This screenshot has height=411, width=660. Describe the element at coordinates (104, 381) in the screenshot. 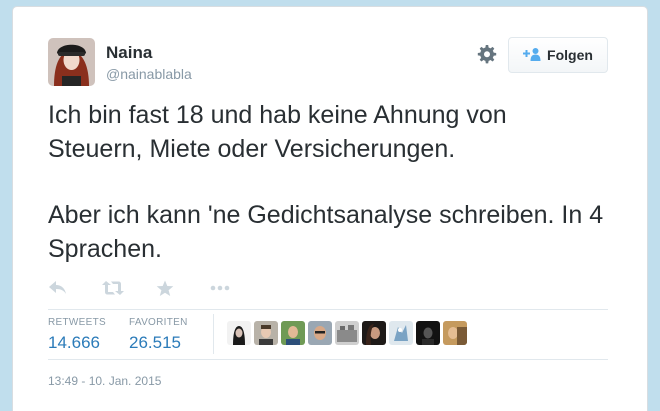

I see `tweet-timestamp: 13:49 - 10. Jan. 2015` at that location.